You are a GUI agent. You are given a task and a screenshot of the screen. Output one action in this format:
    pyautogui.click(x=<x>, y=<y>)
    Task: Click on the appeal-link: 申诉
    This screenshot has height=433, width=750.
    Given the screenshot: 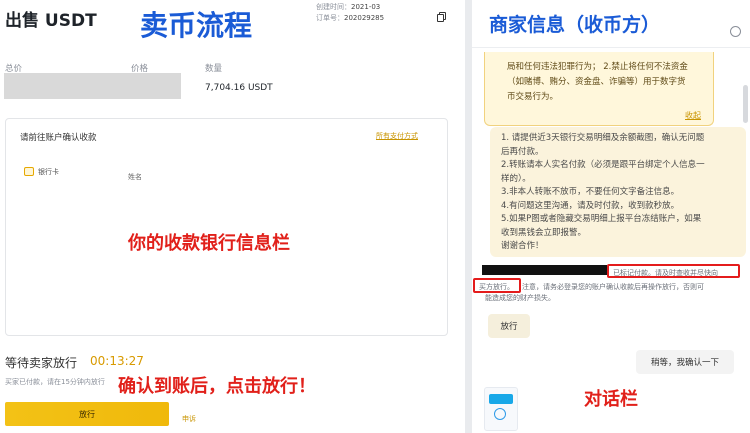 What is the action you would take?
    pyautogui.click(x=189, y=419)
    